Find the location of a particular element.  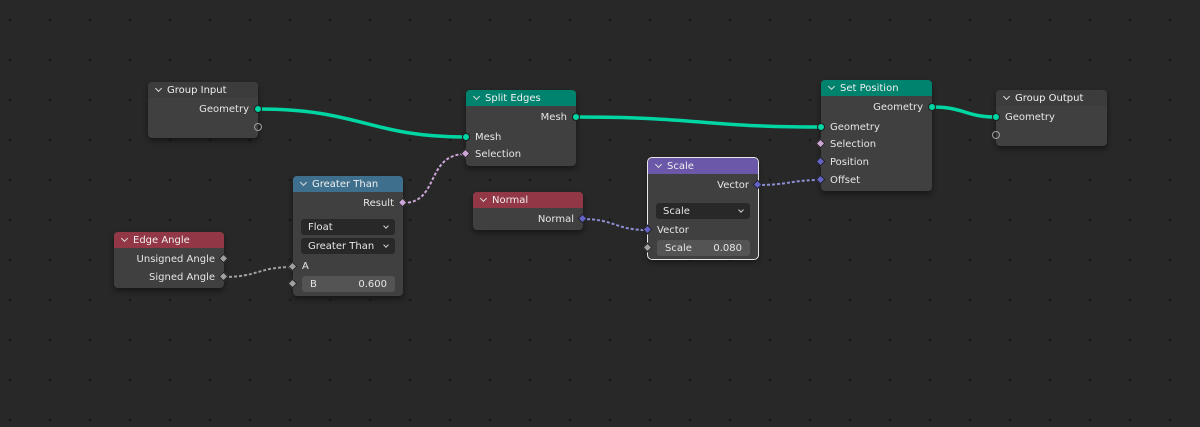

node-header: Group Output is located at coordinates (1051, 98).